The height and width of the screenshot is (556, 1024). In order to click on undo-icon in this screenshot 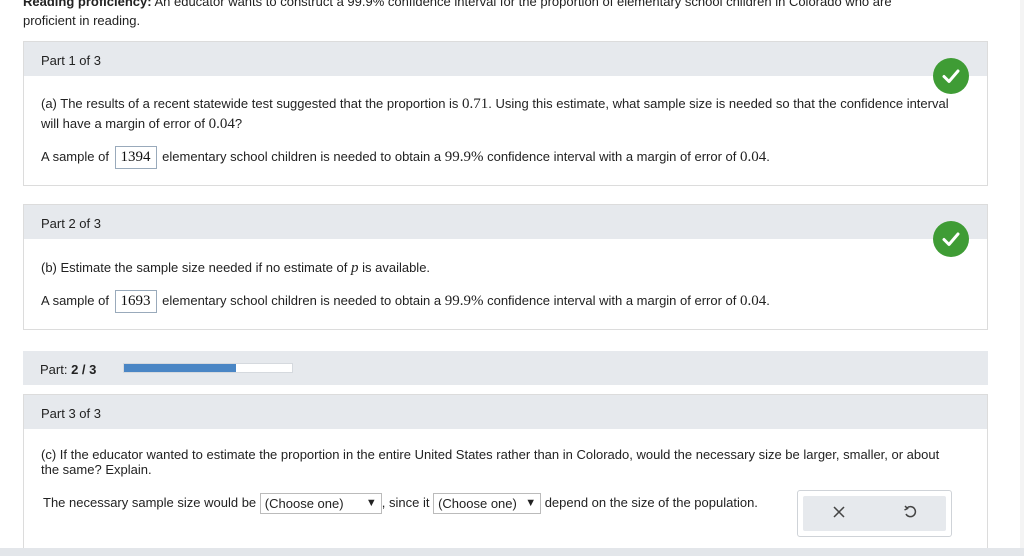, I will do `click(910, 511)`.